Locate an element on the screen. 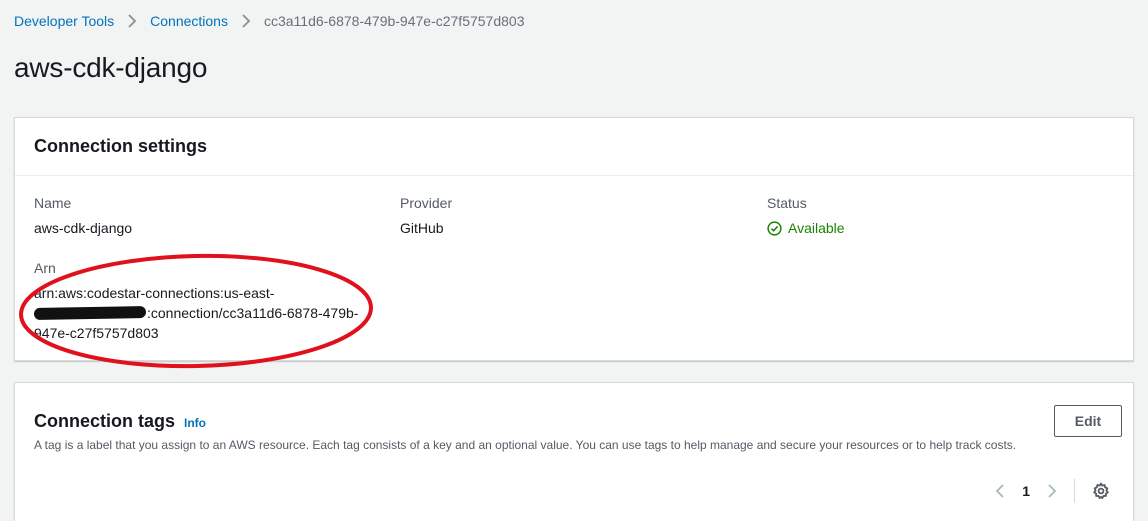 The width and height of the screenshot is (1148, 521). check-circle-icon is located at coordinates (774, 228).